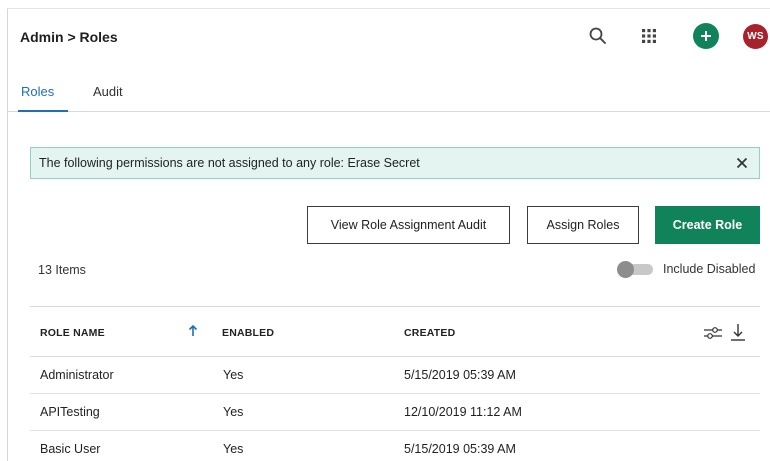 Image resolution: width=770 pixels, height=461 pixels. Describe the element at coordinates (77, 375) in the screenshot. I see `role-name-cell: Administrator` at that location.